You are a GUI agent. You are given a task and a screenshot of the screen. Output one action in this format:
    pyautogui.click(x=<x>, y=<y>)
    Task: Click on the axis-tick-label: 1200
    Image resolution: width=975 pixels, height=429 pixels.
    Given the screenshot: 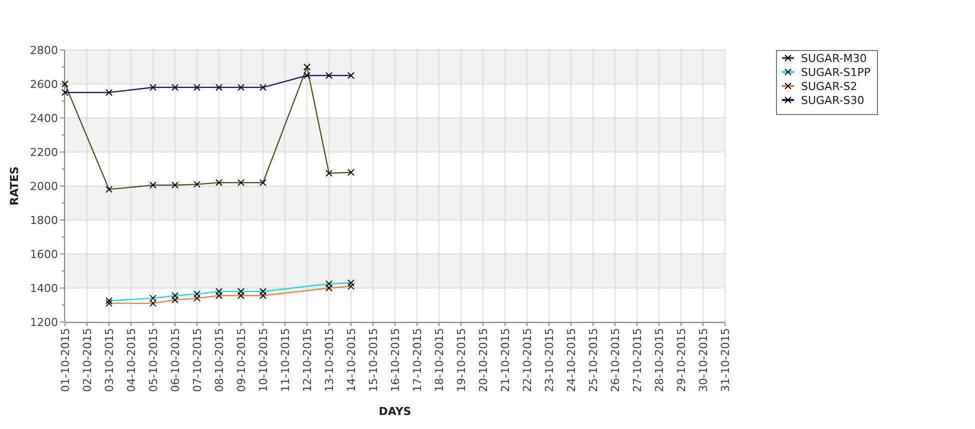 What is the action you would take?
    pyautogui.click(x=44, y=322)
    